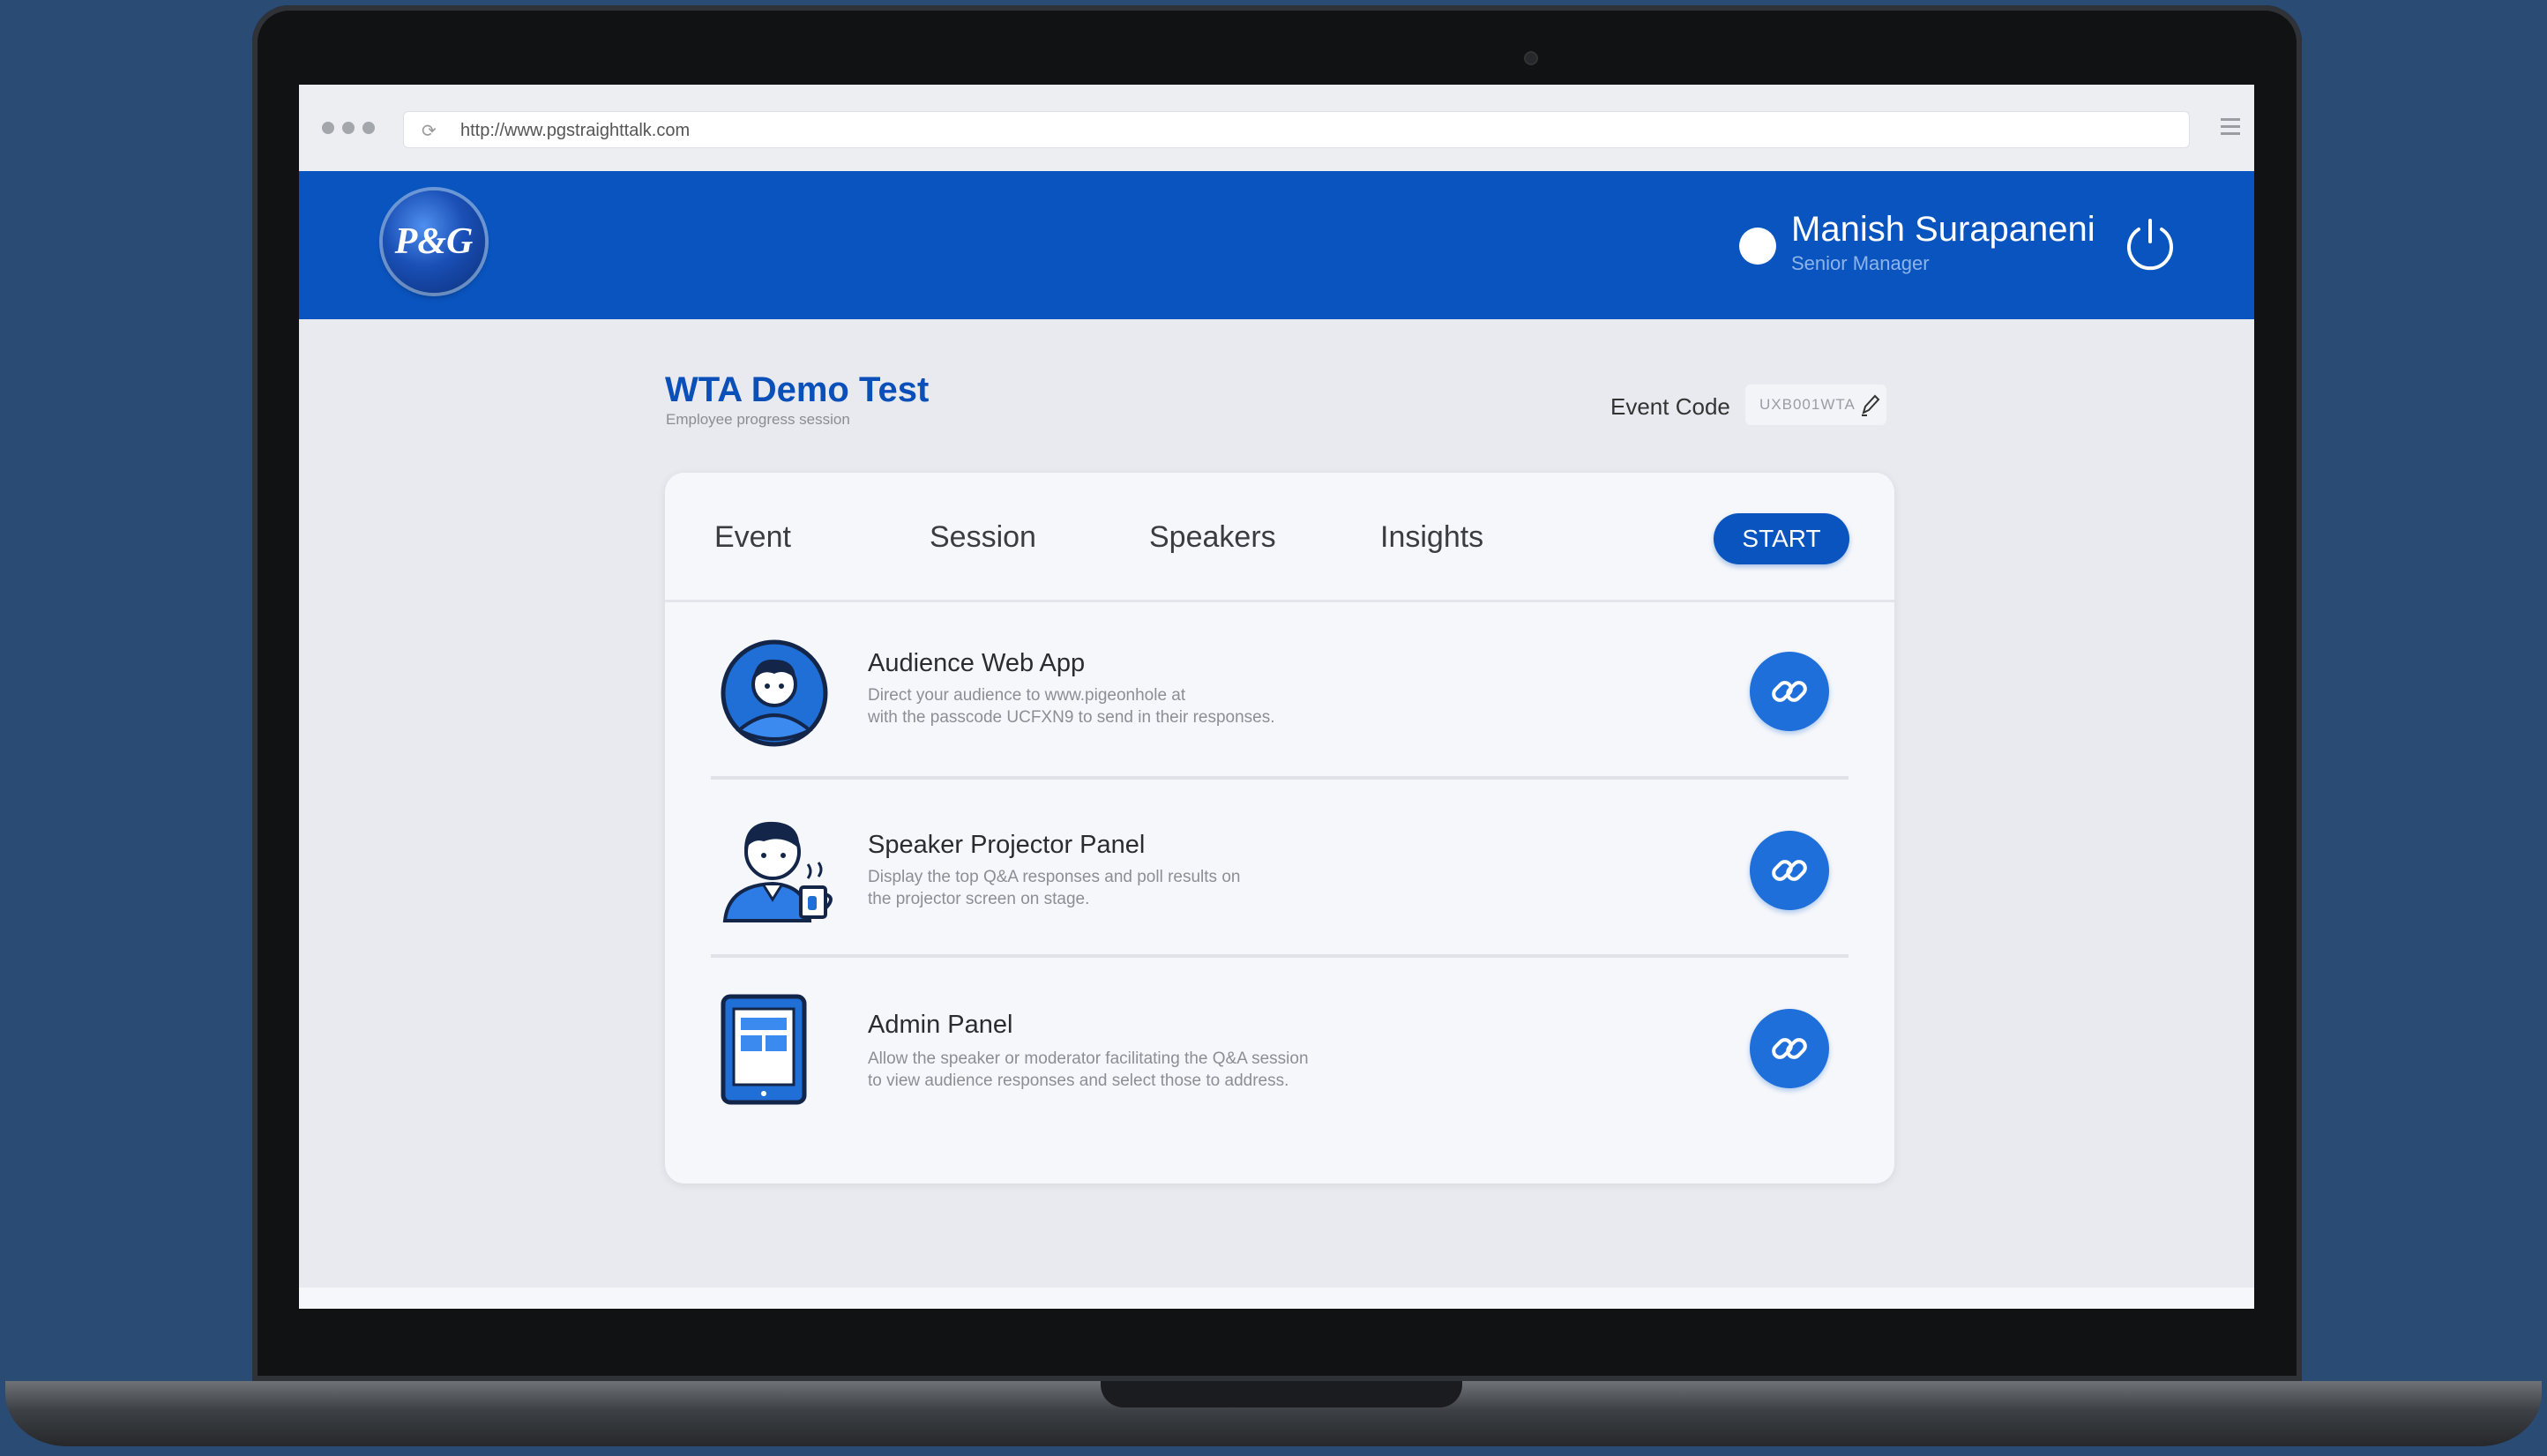 Image resolution: width=2547 pixels, height=1456 pixels. I want to click on row-title: Speaker Projector Panel, so click(1007, 845).